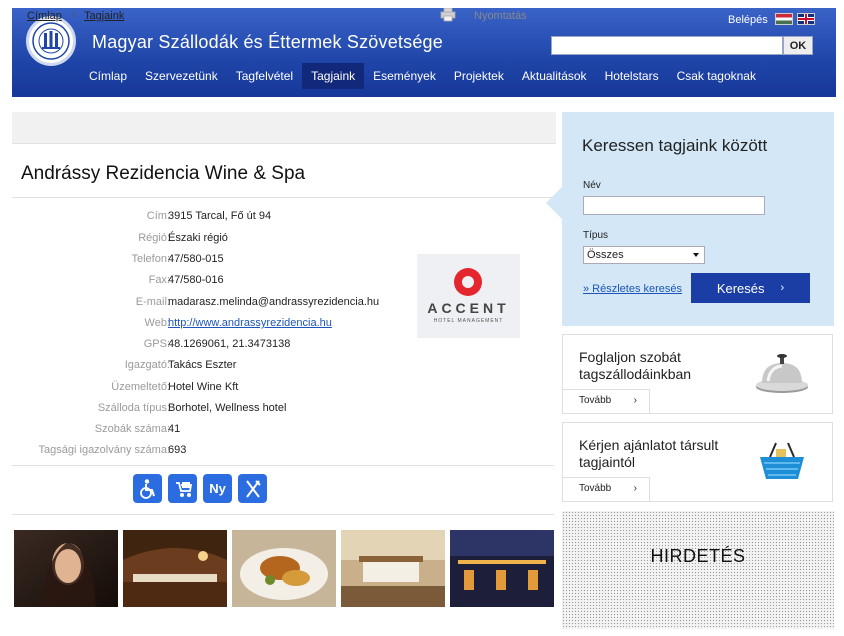 The height and width of the screenshot is (636, 844). Describe the element at coordinates (150, 259) in the screenshot. I see `detail-label: Telefon:` at that location.